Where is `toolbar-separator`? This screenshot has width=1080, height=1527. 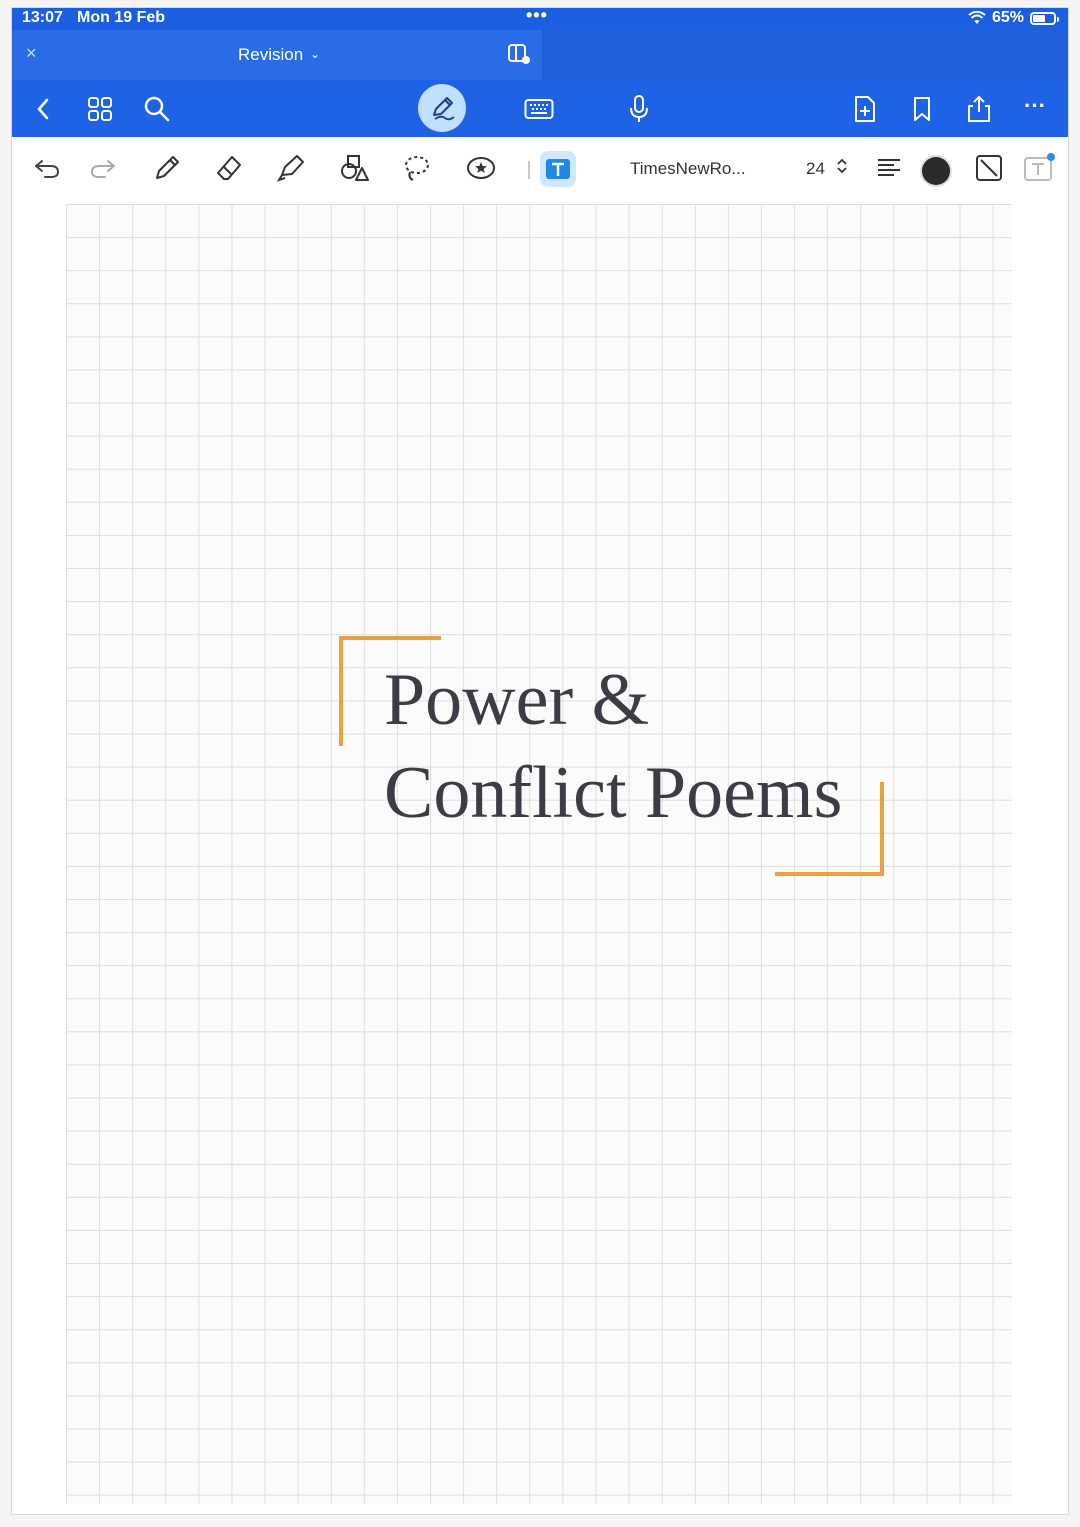 toolbar-separator is located at coordinates (529, 170).